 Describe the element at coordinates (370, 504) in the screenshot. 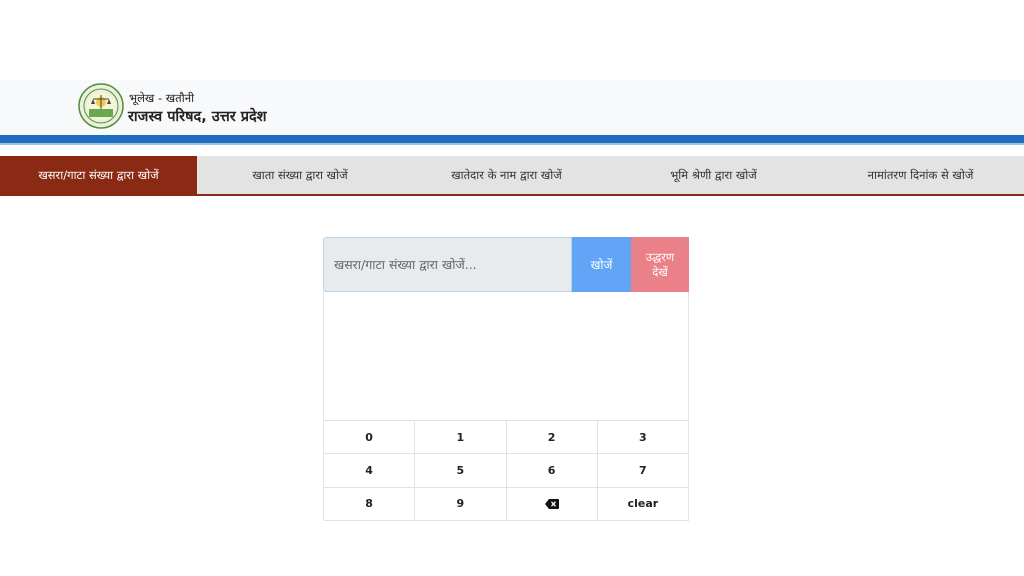

I see `keypad-key-8: 8` at that location.